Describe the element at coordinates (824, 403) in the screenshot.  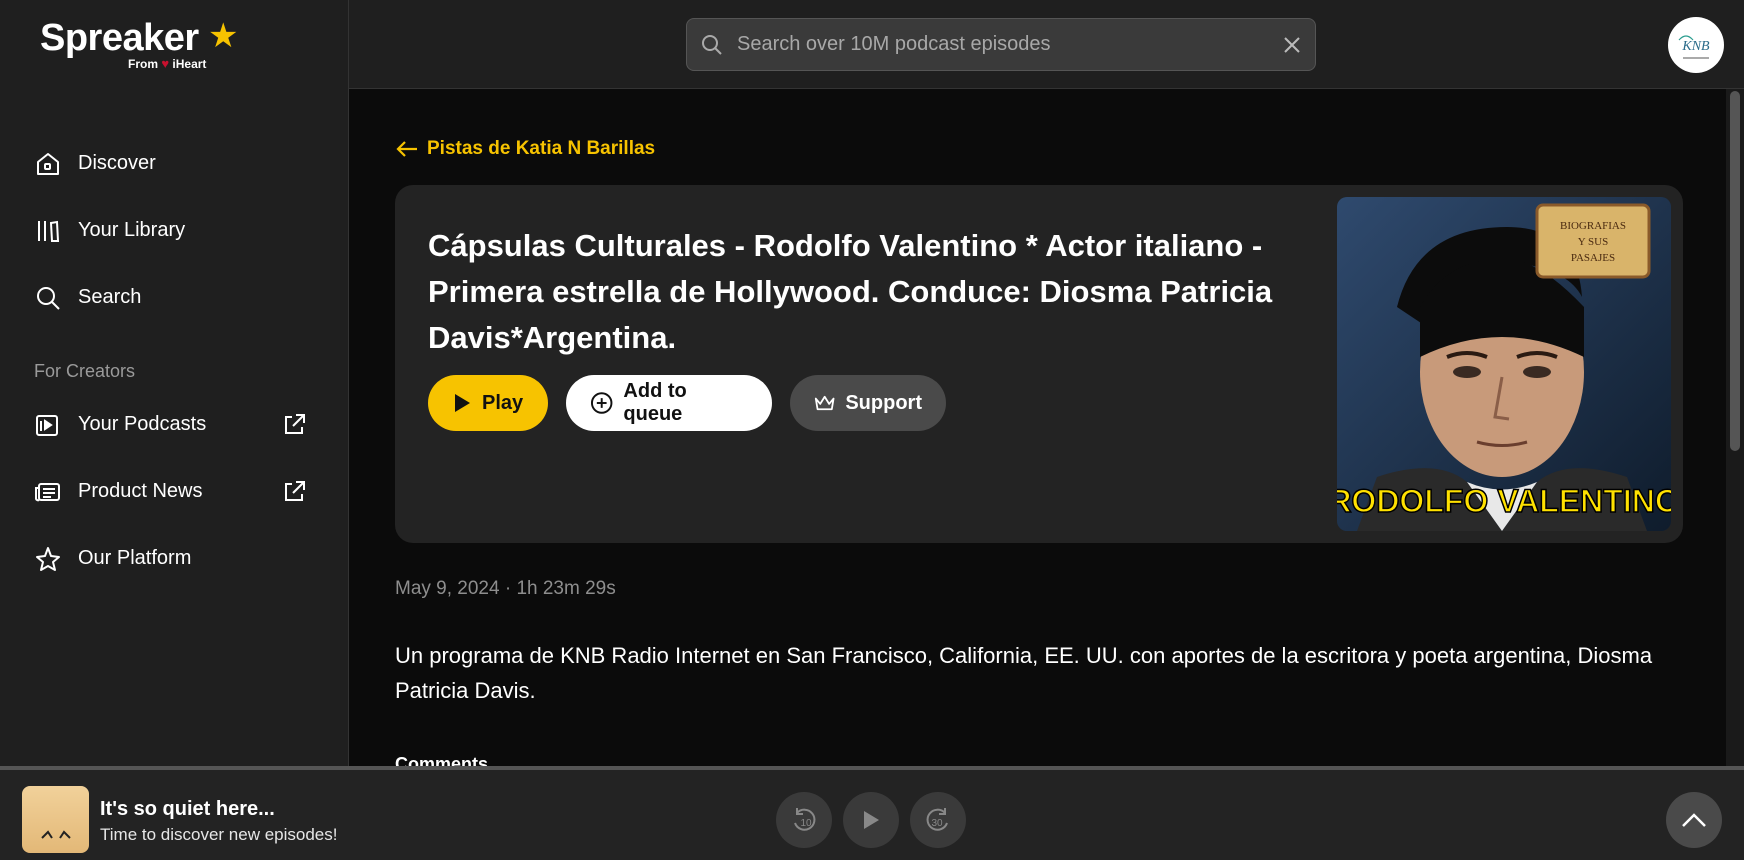
I see `crown-icon` at that location.